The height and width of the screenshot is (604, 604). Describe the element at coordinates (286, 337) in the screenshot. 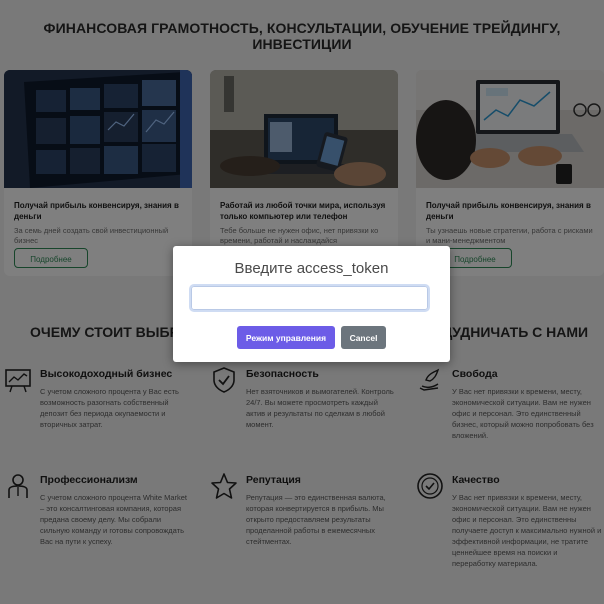

I see `management-mode-button: Режим управления` at that location.